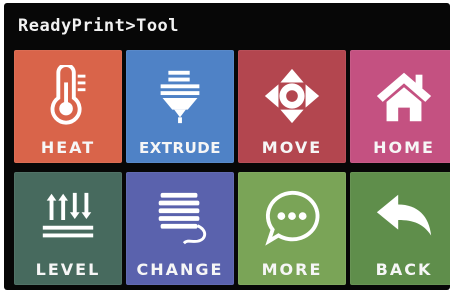  I want to click on filament-spool-icon, so click(180, 218).